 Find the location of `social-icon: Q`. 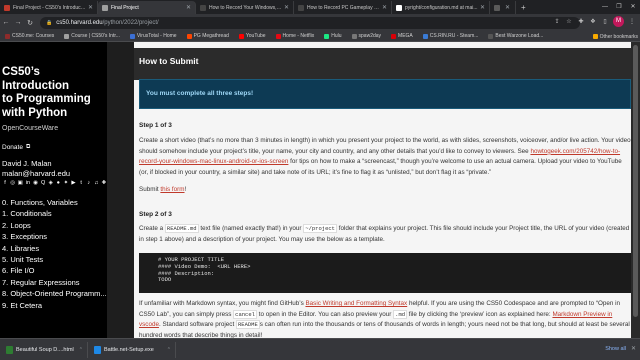

social-icon: Q is located at coordinates (43, 183).